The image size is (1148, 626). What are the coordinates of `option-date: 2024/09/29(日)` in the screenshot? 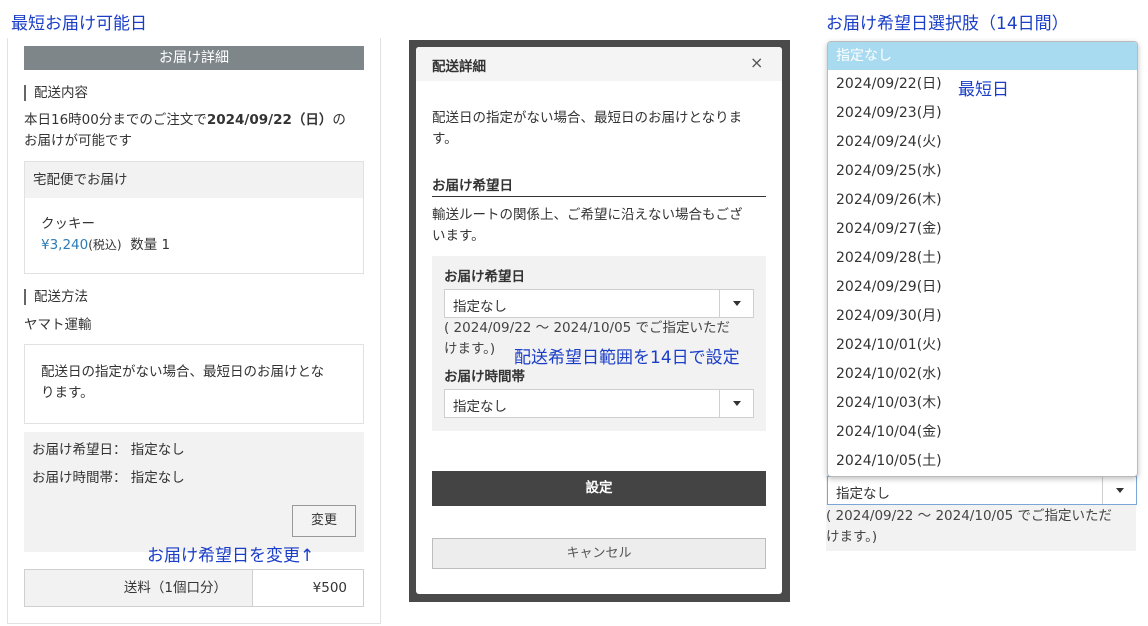 It's located at (982, 287).